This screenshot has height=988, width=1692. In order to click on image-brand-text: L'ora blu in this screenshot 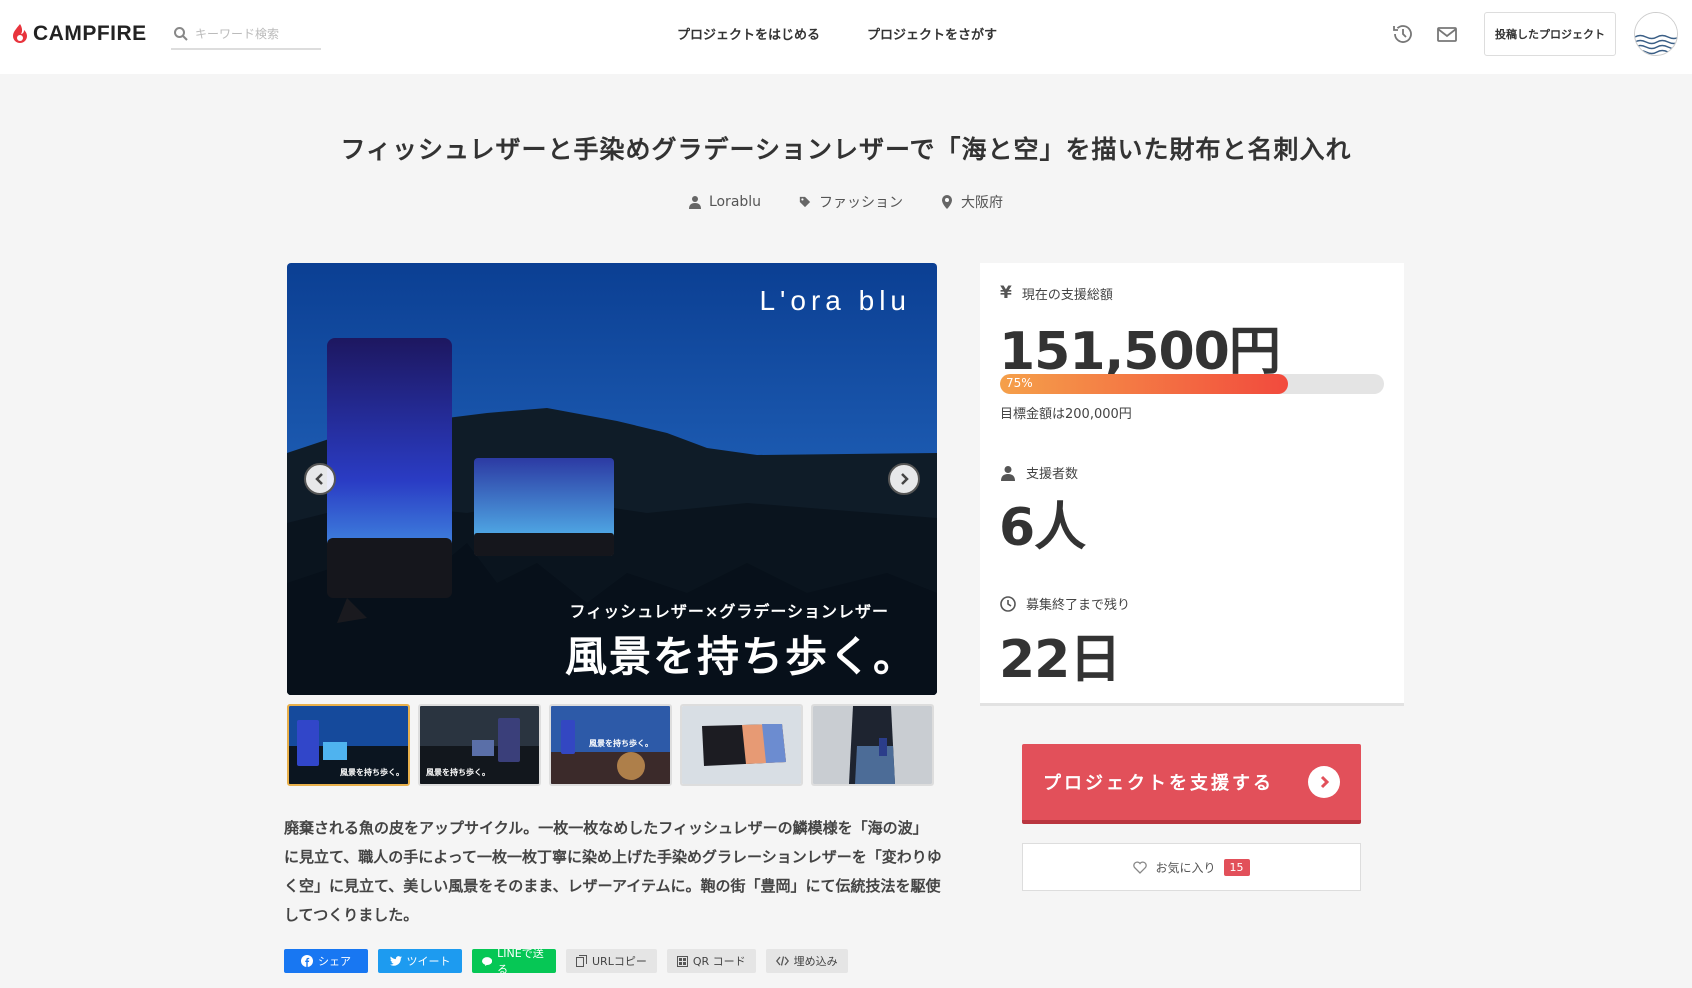, I will do `click(835, 300)`.